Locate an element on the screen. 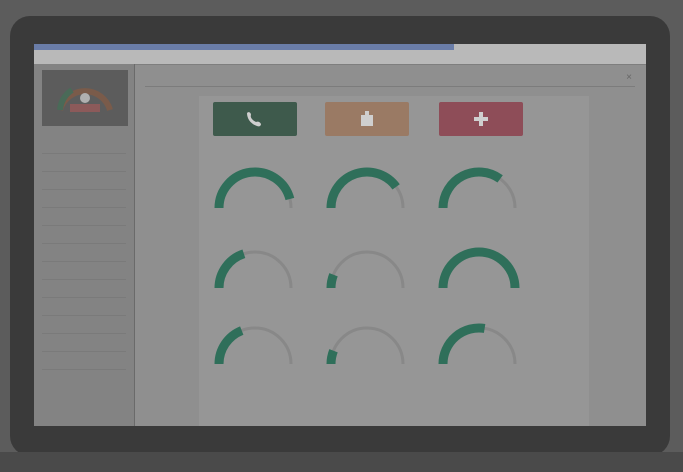 The height and width of the screenshot is (472, 683). box-icon is located at coordinates (367, 118).